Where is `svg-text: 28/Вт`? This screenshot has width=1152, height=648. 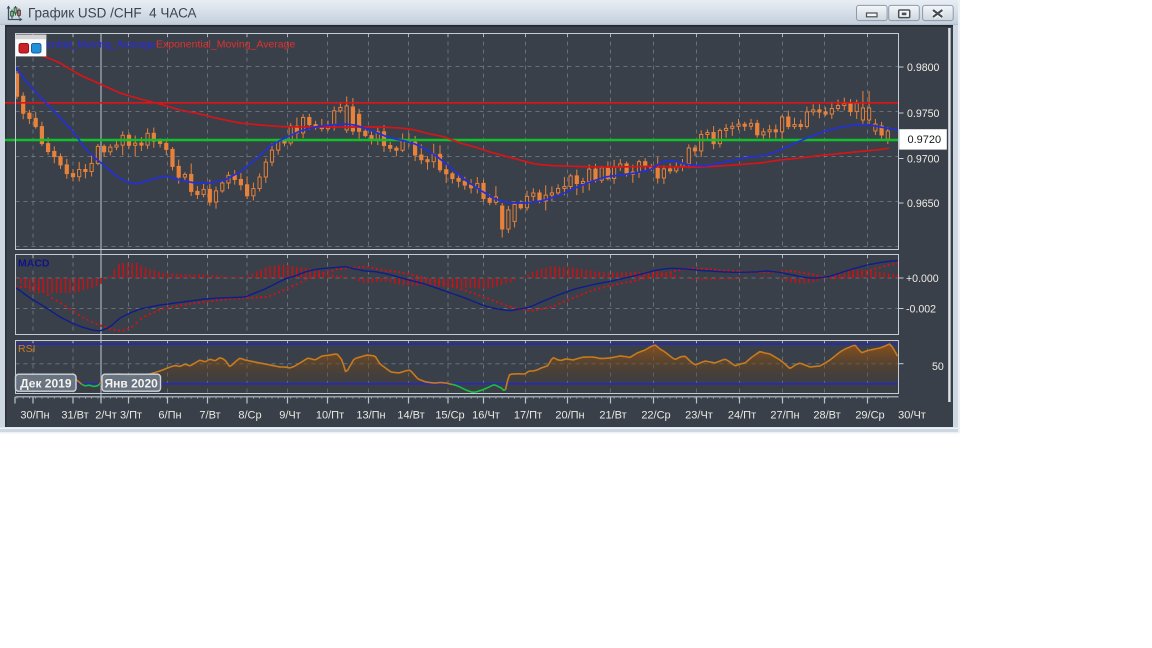 svg-text: 28/Вт is located at coordinates (826, 416).